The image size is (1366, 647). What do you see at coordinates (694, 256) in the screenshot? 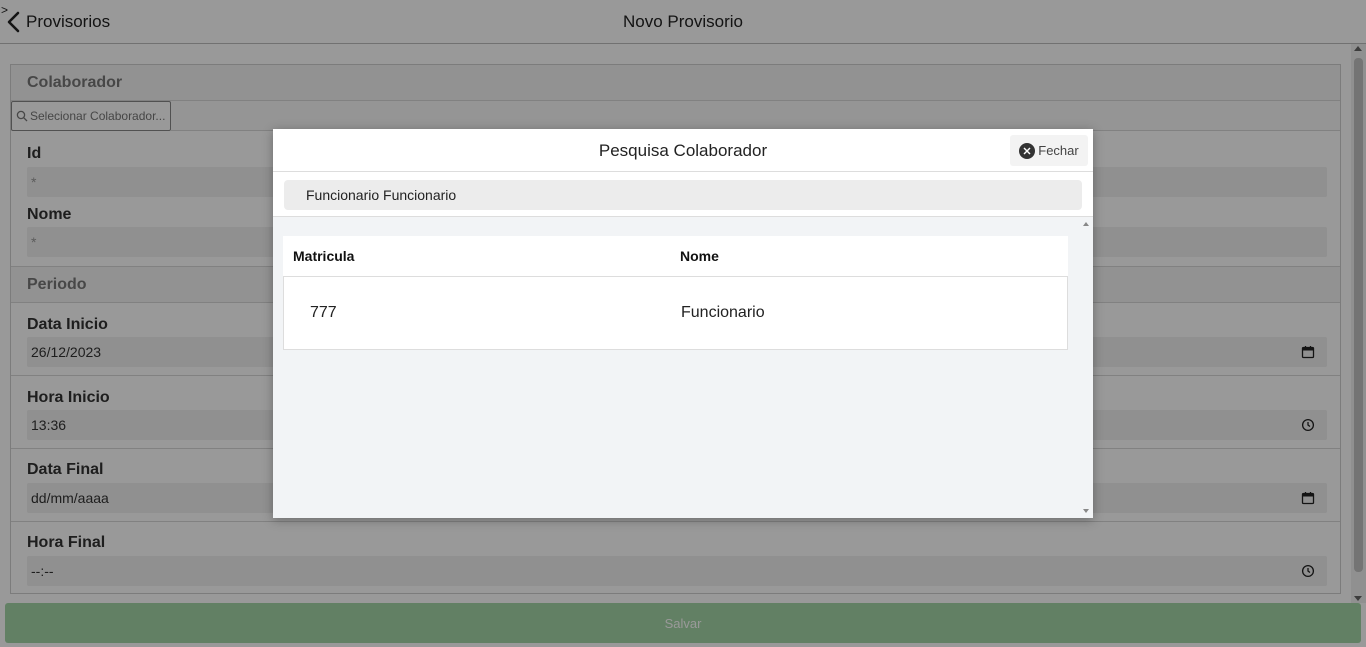
I see `column-header-nome: Nome` at bounding box center [694, 256].